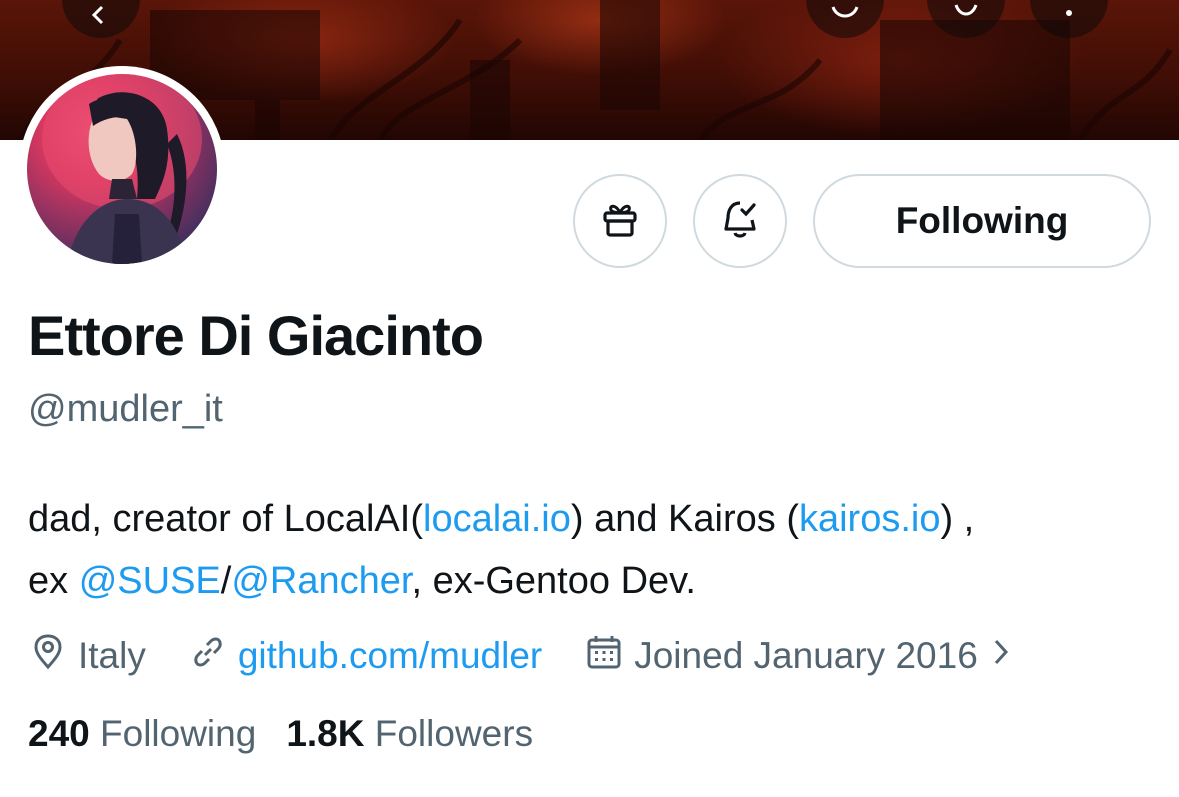 This screenshot has height=797, width=1179. Describe the element at coordinates (325, 733) in the screenshot. I see `followers-count: 1.8K` at that location.